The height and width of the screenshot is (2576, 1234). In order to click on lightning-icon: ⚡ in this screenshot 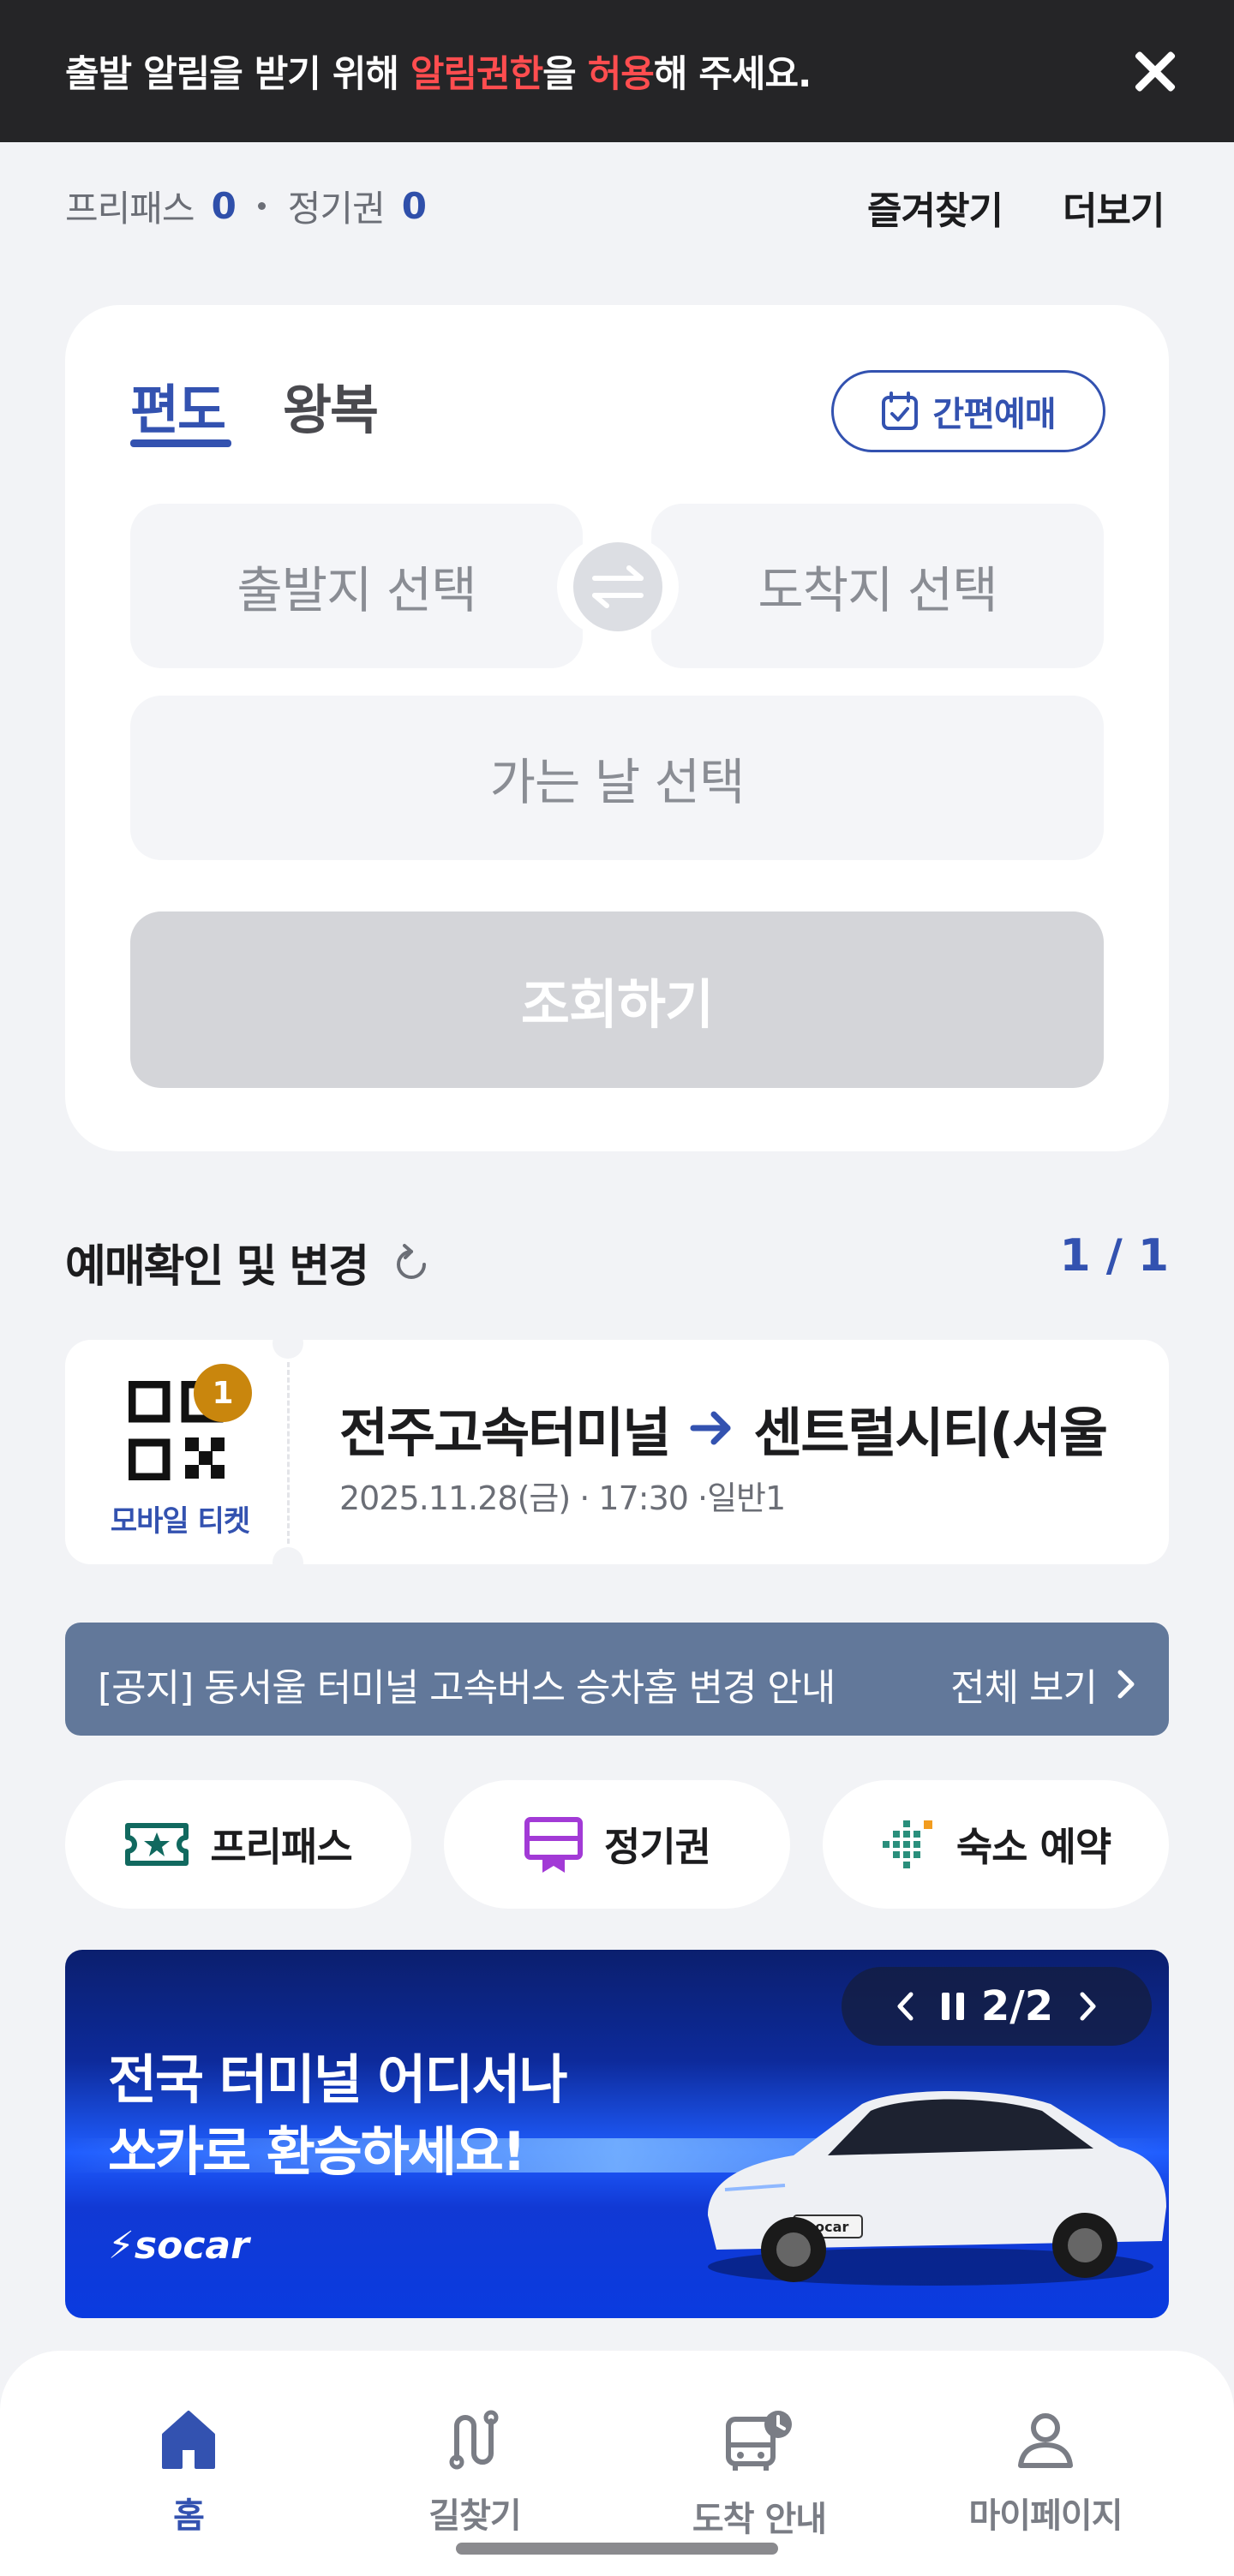, I will do `click(121, 2246)`.